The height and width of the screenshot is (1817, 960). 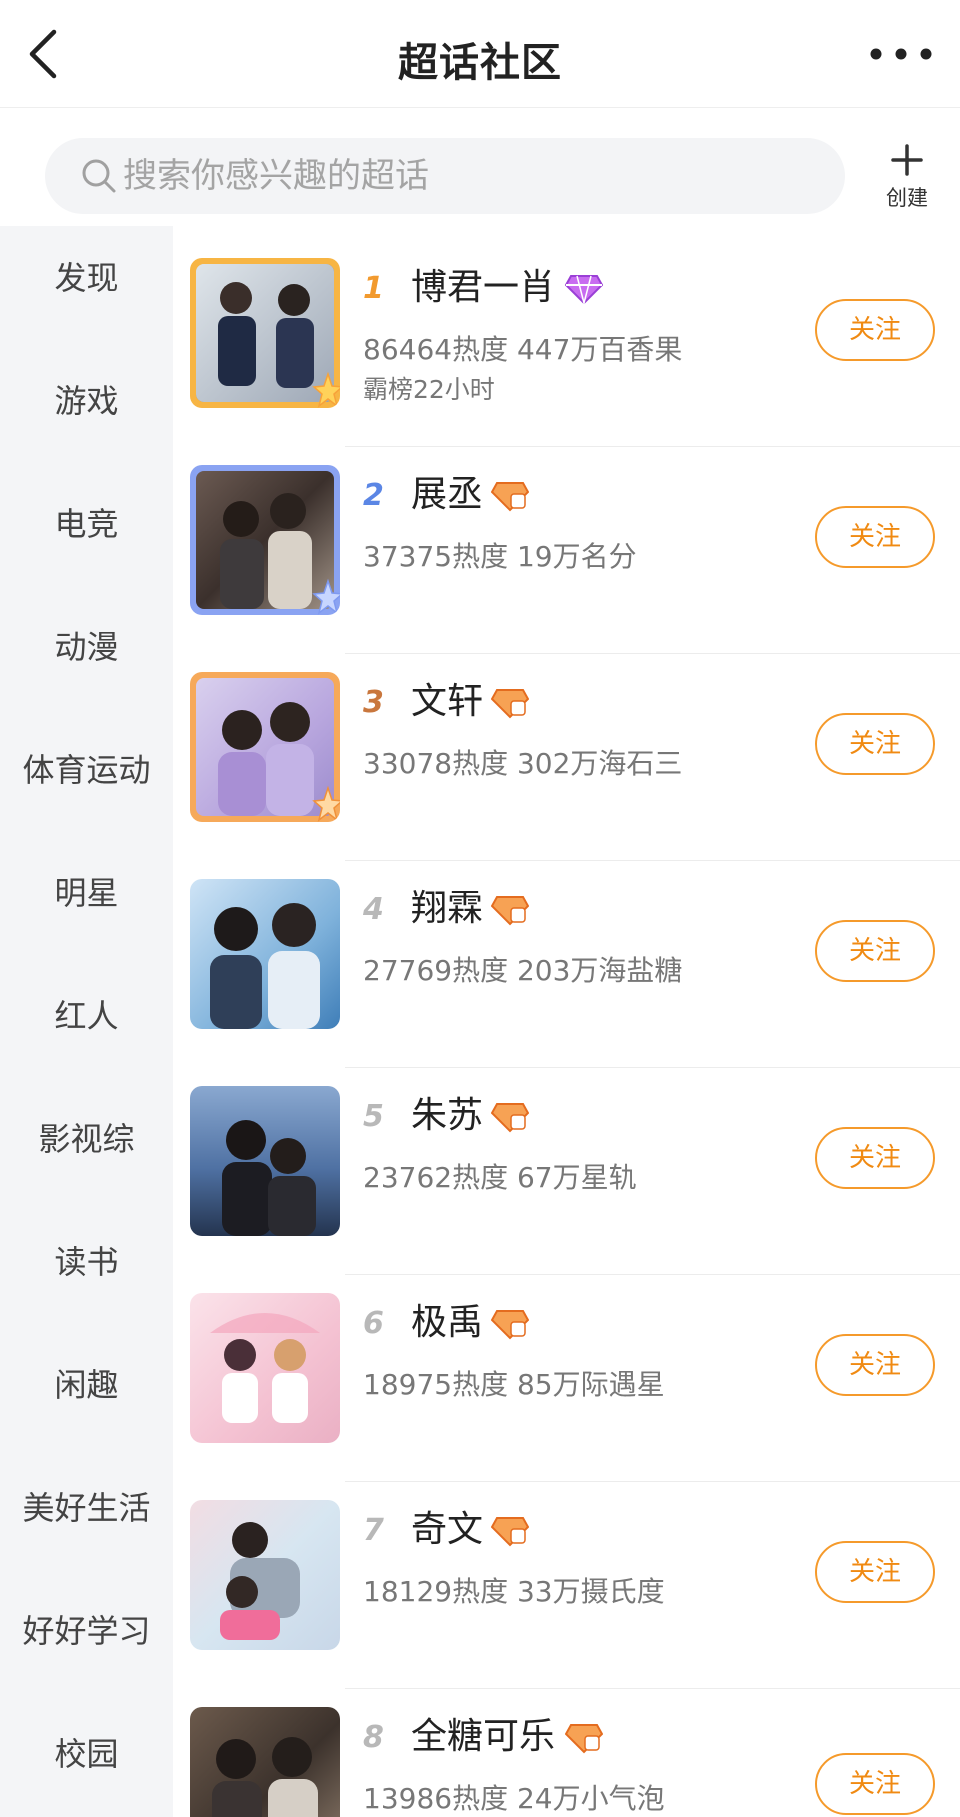 What do you see at coordinates (86, 770) in the screenshot?
I see `category-item-sports: 体育运动` at bounding box center [86, 770].